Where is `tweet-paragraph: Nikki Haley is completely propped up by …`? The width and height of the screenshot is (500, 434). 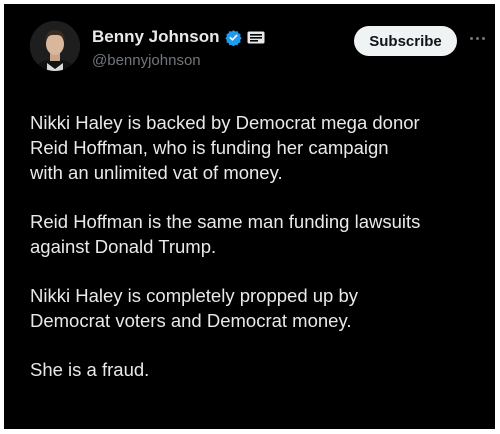
tweet-paragraph: Nikki Haley is completely propped up by … is located at coordinates (194, 308).